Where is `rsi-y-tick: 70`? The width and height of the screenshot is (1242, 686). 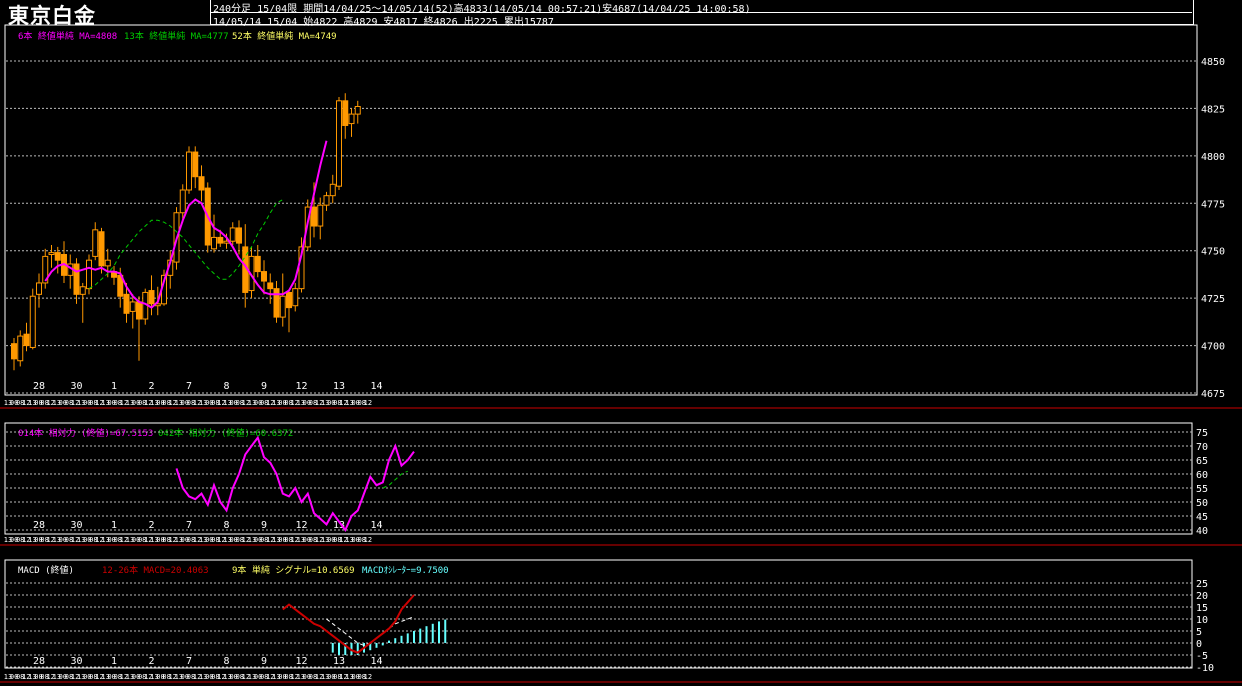
rsi-y-tick: 70 is located at coordinates (1202, 447).